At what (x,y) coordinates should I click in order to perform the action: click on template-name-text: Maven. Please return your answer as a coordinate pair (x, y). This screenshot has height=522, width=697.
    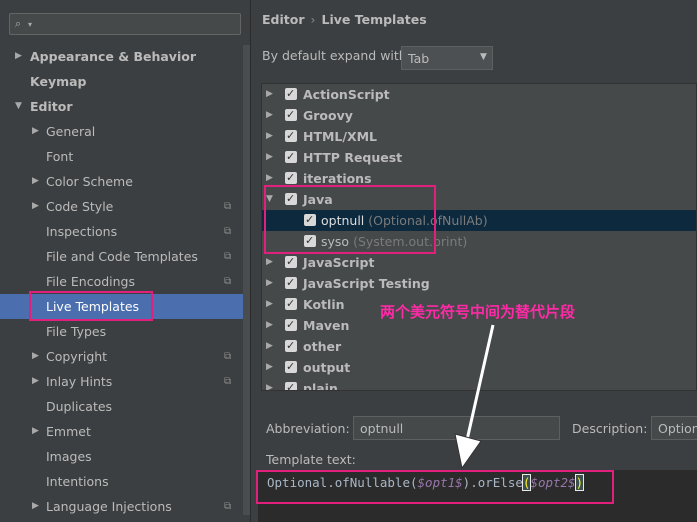
    Looking at the image, I should click on (326, 325).